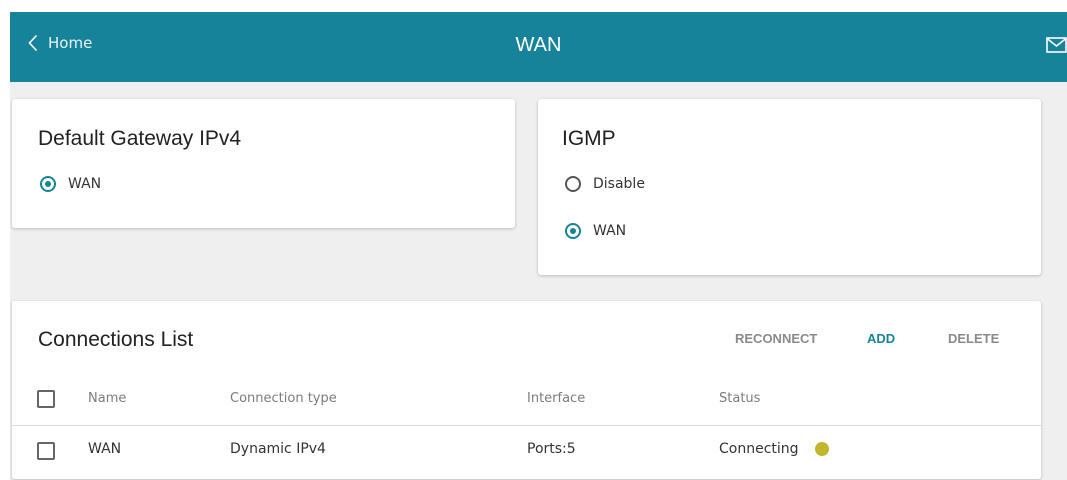  Describe the element at coordinates (551, 449) in the screenshot. I see `cell-interface: Ports:5` at that location.